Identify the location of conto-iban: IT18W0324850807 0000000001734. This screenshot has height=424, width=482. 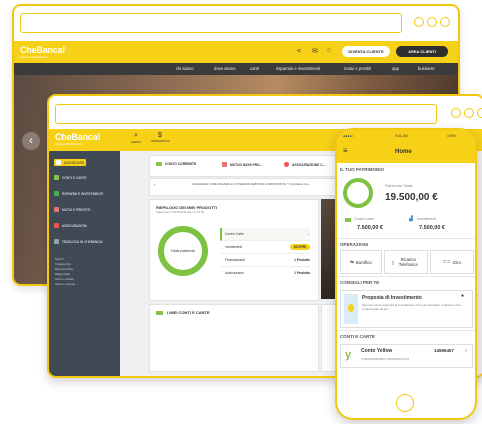
(385, 359).